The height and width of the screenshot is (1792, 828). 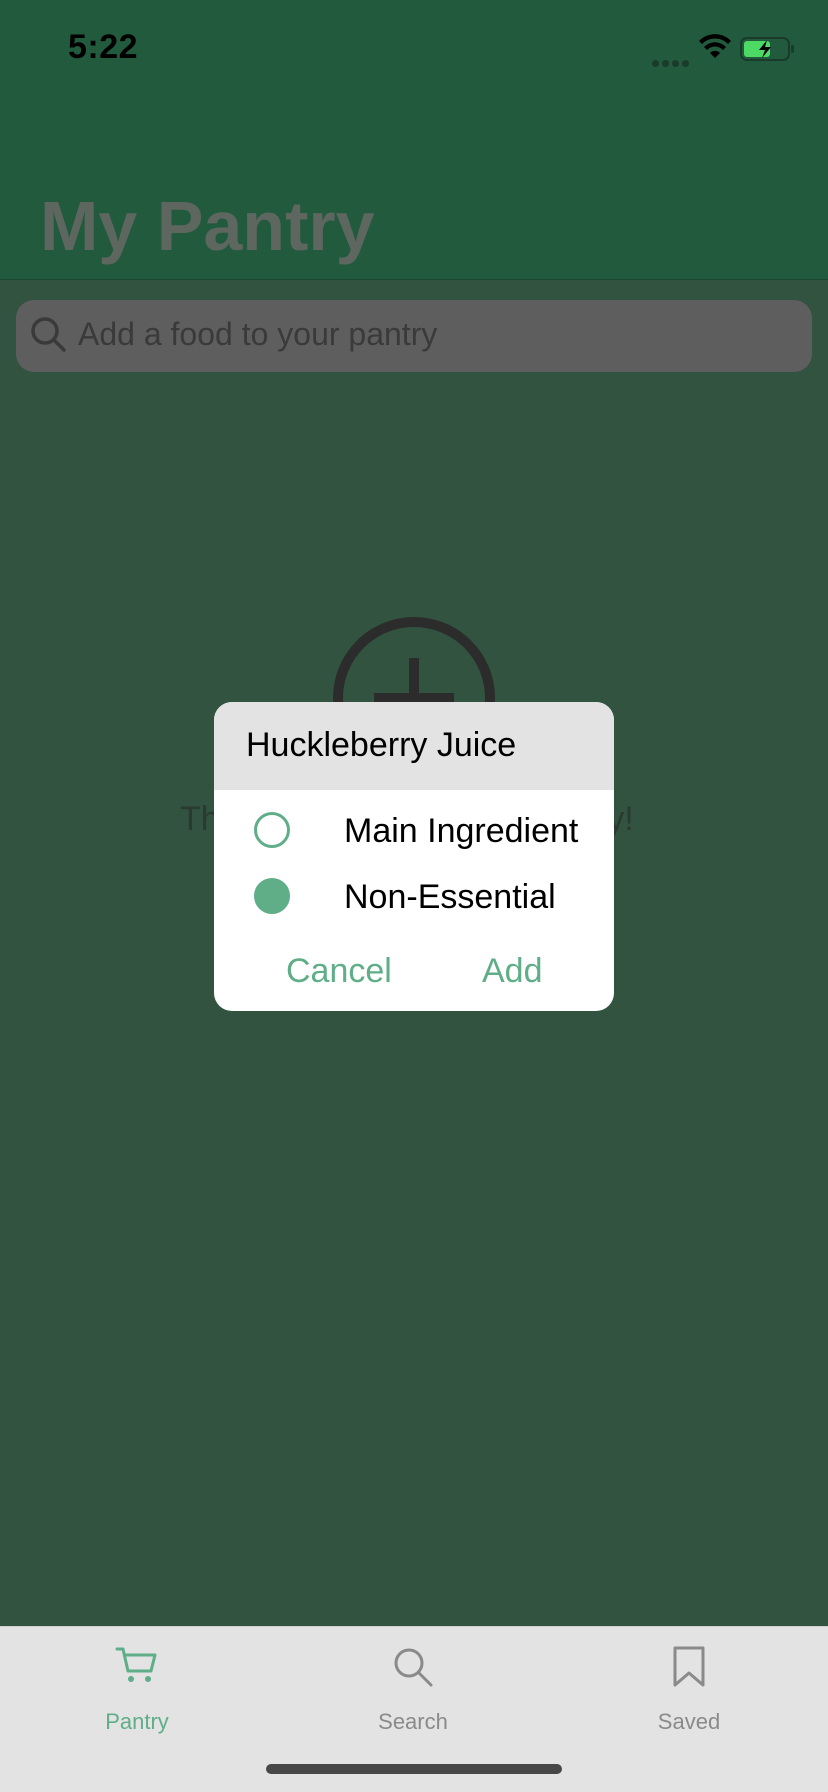 I want to click on cancel-button: Cancel, so click(x=339, y=971).